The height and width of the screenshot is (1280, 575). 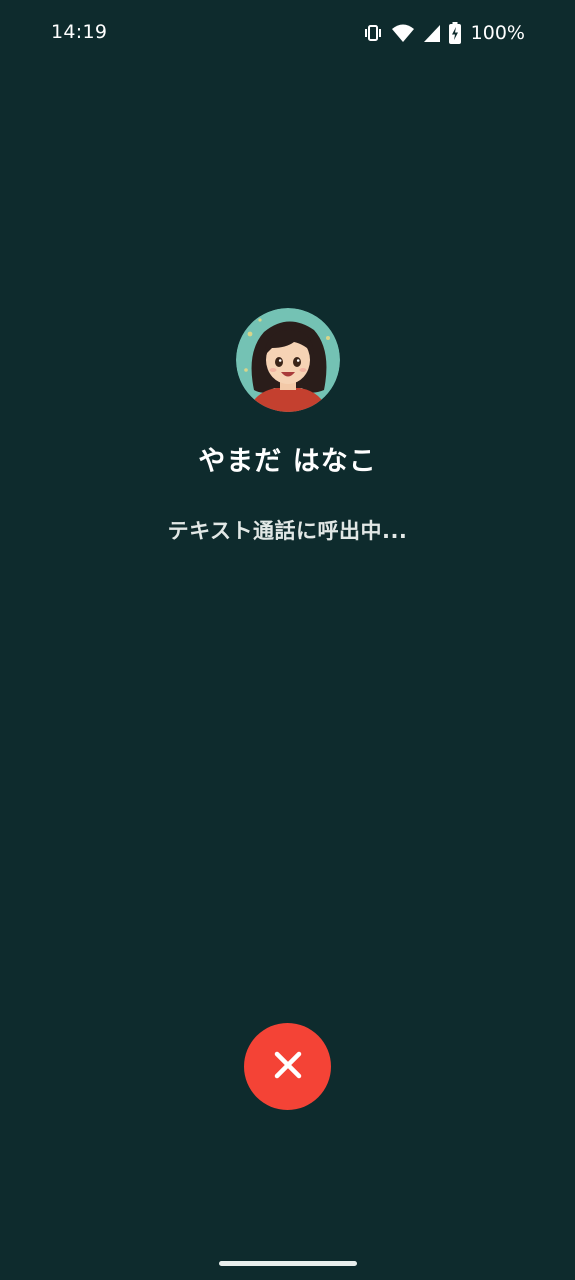 What do you see at coordinates (287, 461) in the screenshot?
I see `caller-name: やまだ はなこ` at bounding box center [287, 461].